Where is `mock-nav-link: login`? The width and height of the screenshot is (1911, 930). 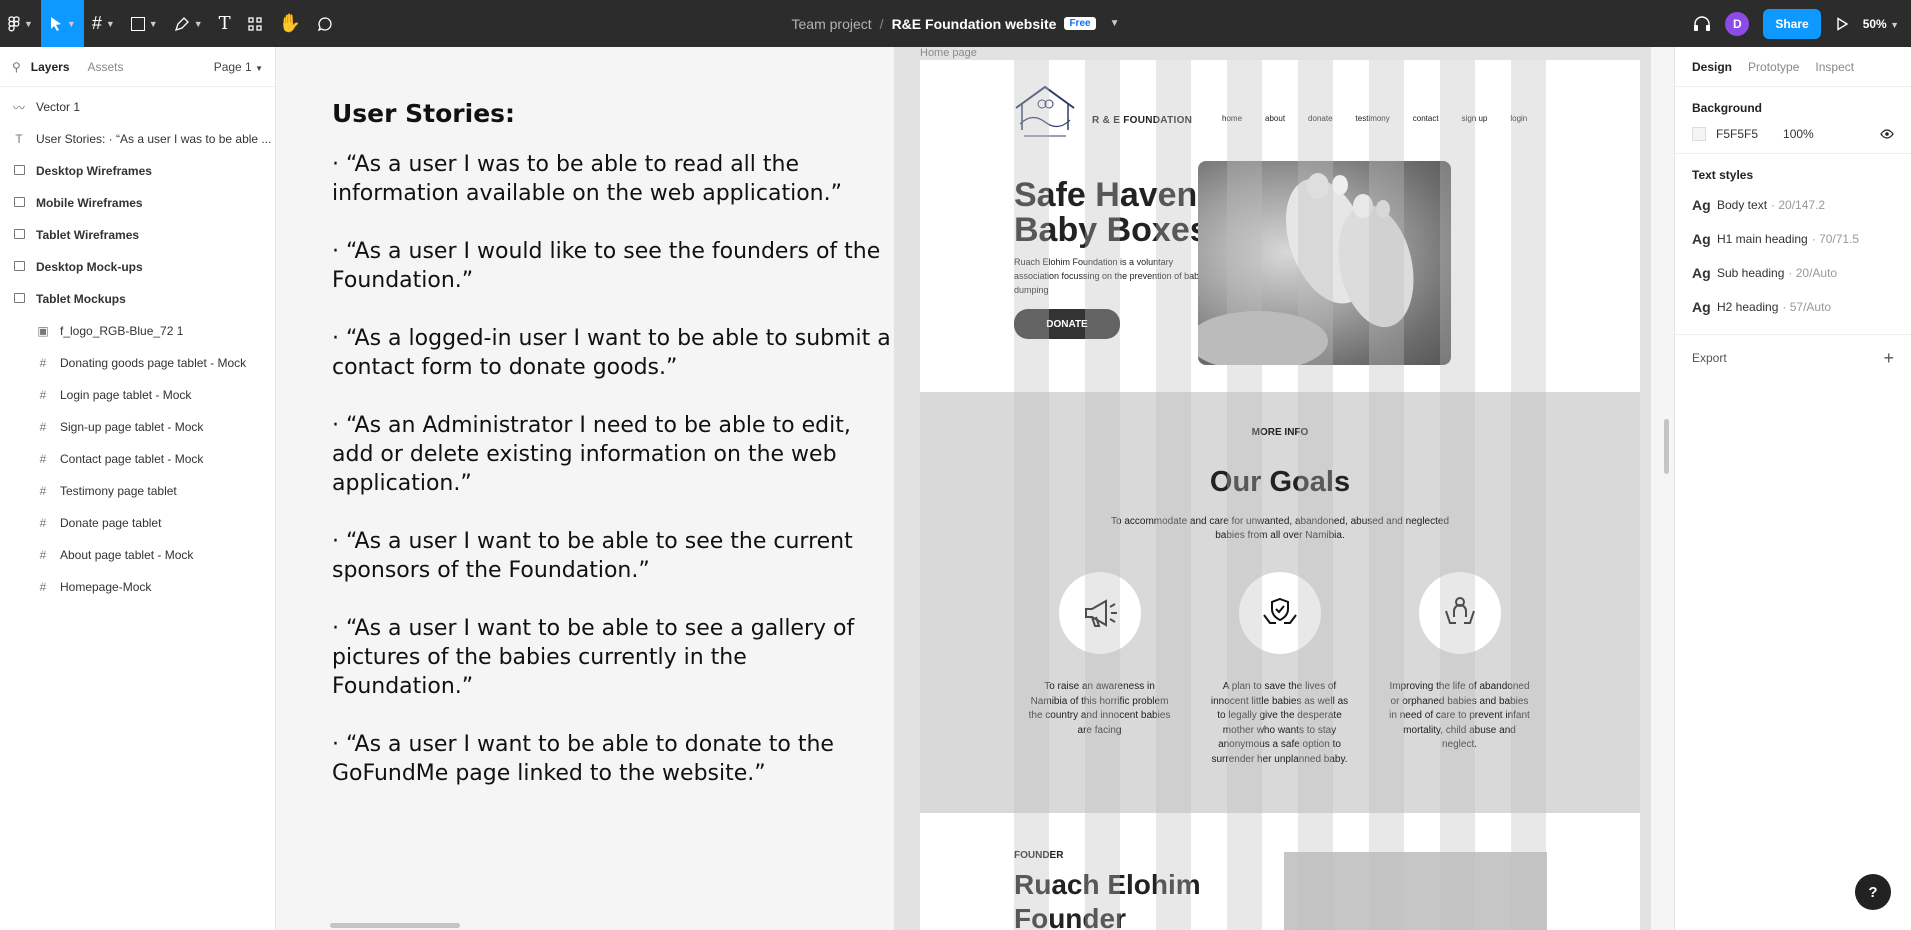 mock-nav-link: login is located at coordinates (1519, 118).